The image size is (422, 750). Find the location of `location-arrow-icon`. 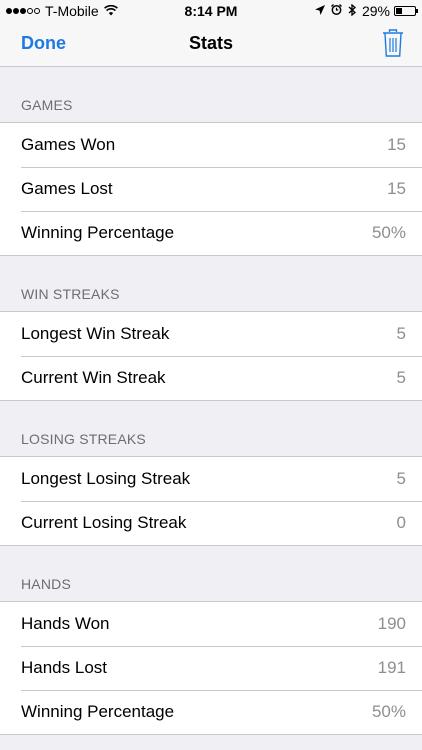

location-arrow-icon is located at coordinates (319, 11).